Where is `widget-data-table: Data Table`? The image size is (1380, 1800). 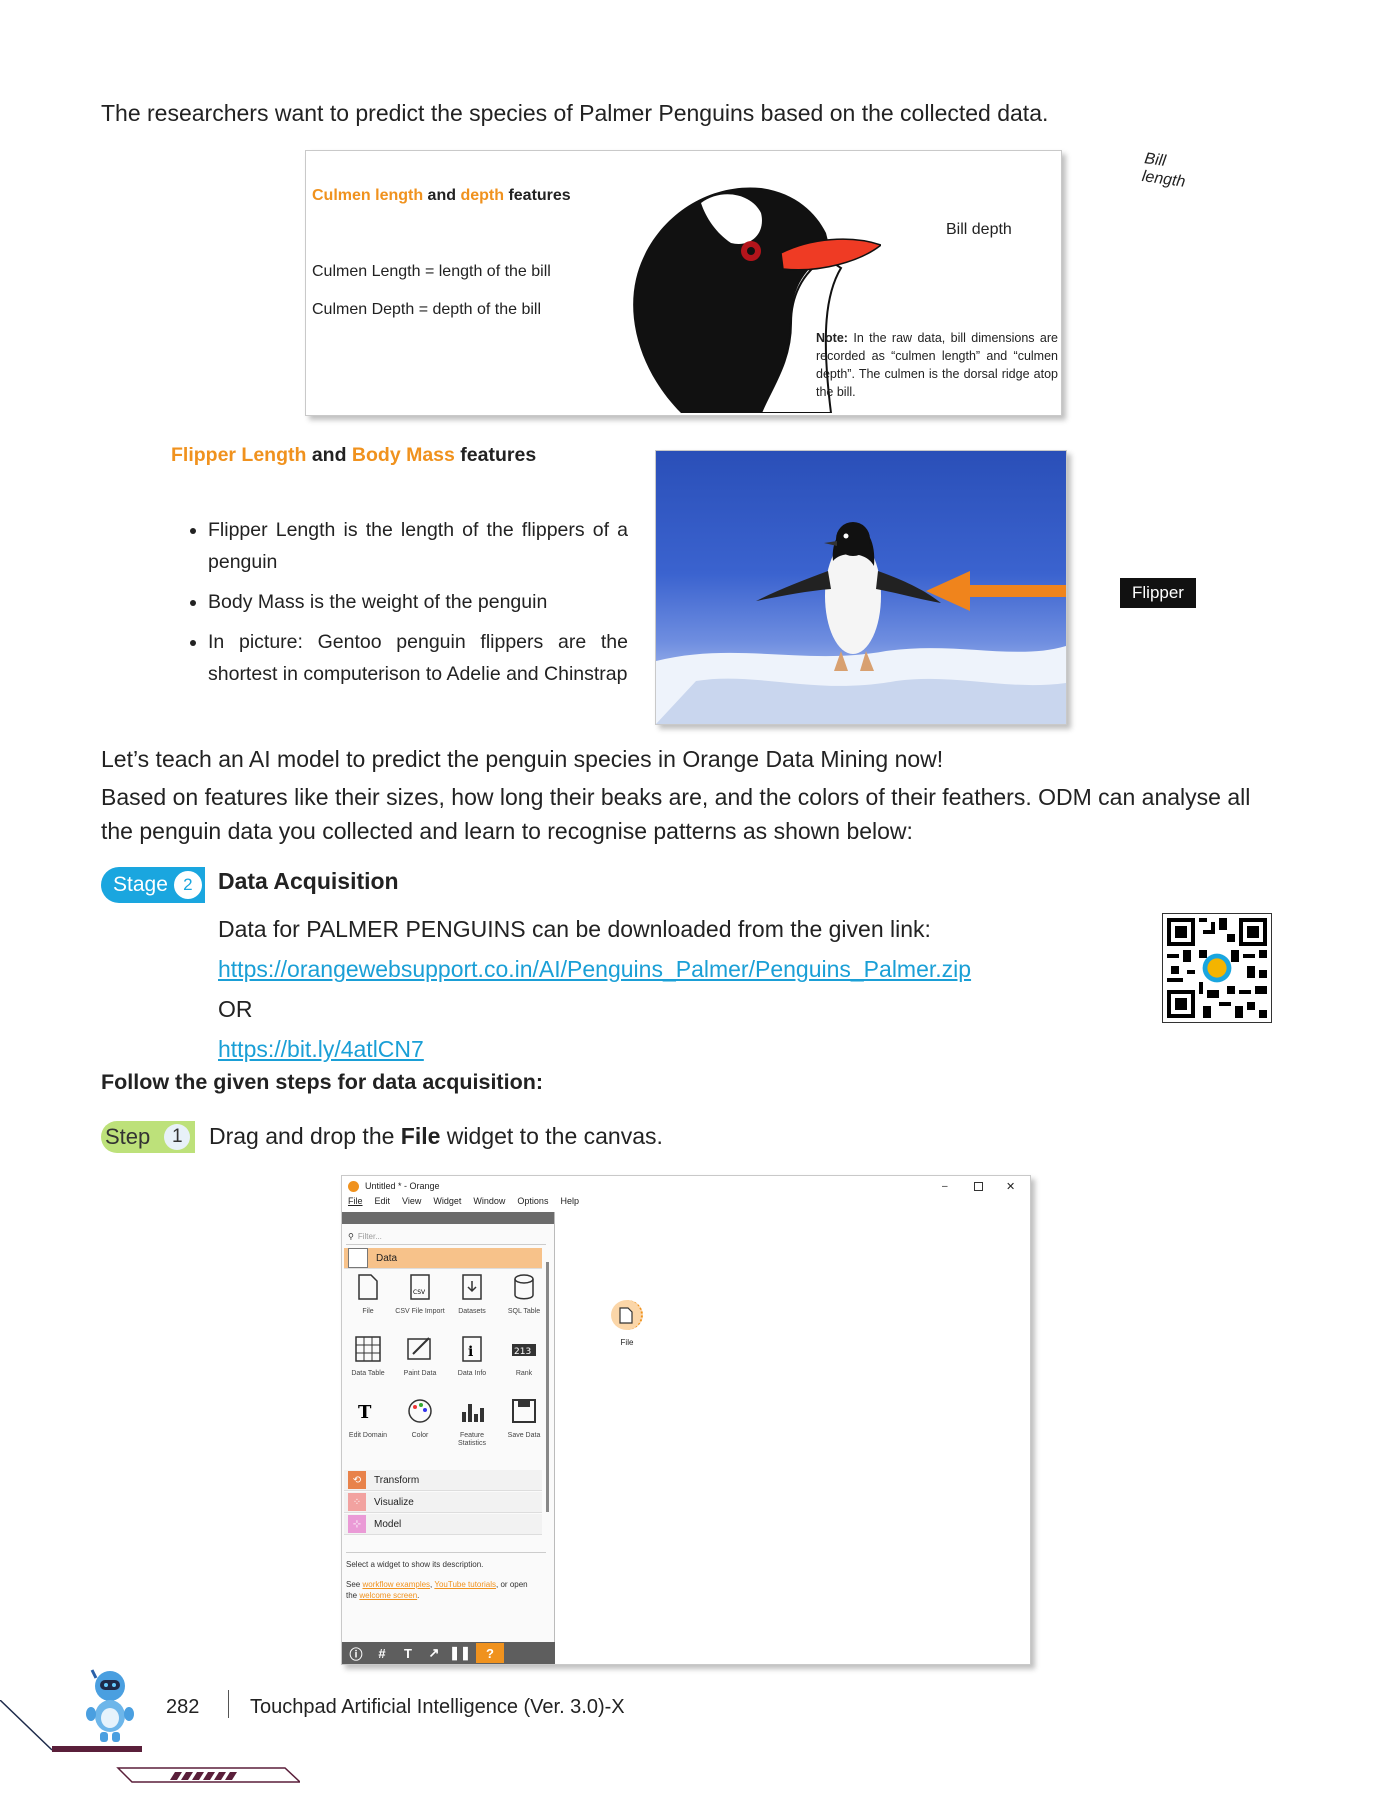 widget-data-table: Data Table is located at coordinates (368, 1357).